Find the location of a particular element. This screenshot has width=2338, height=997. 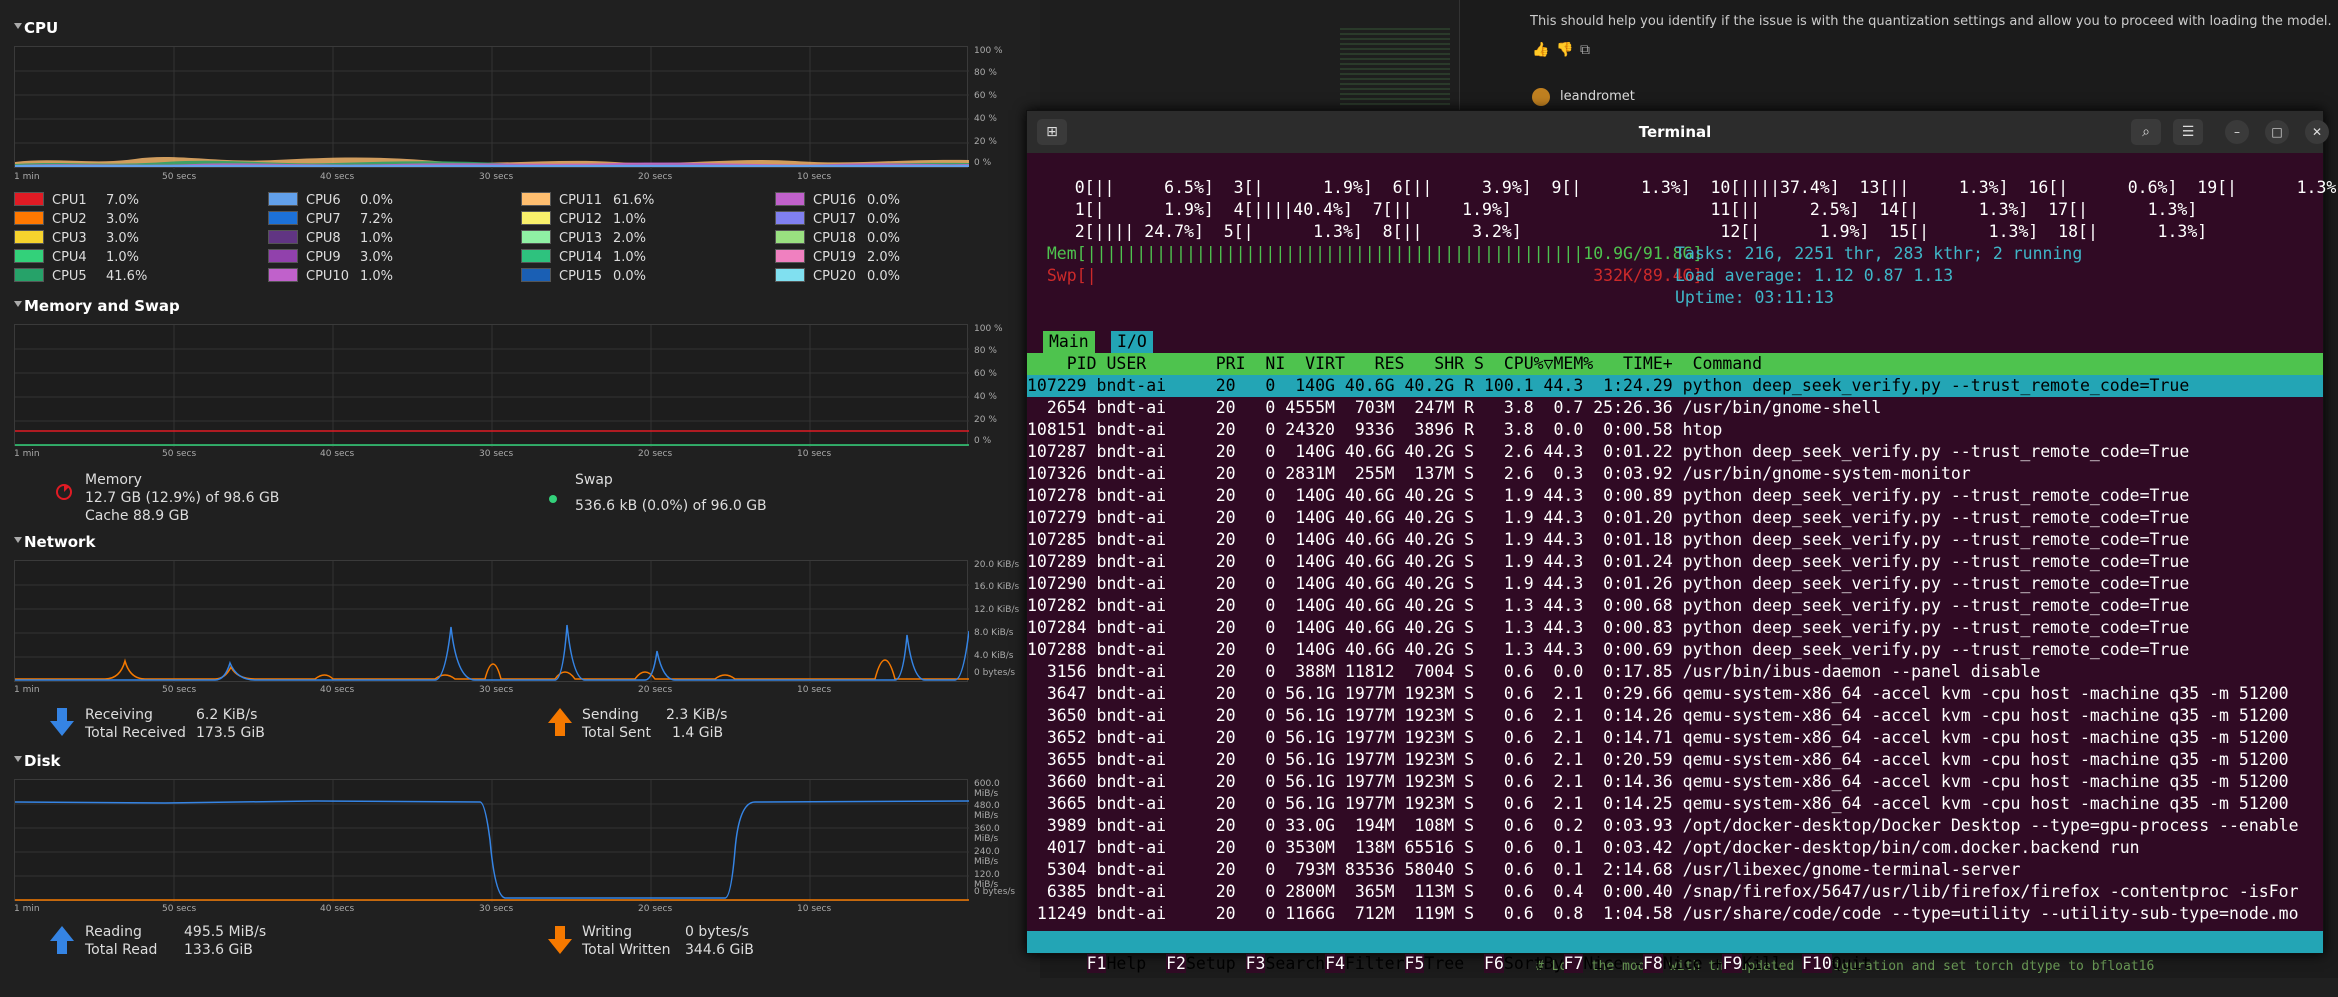

minimize-icon: – is located at coordinates (2237, 132).